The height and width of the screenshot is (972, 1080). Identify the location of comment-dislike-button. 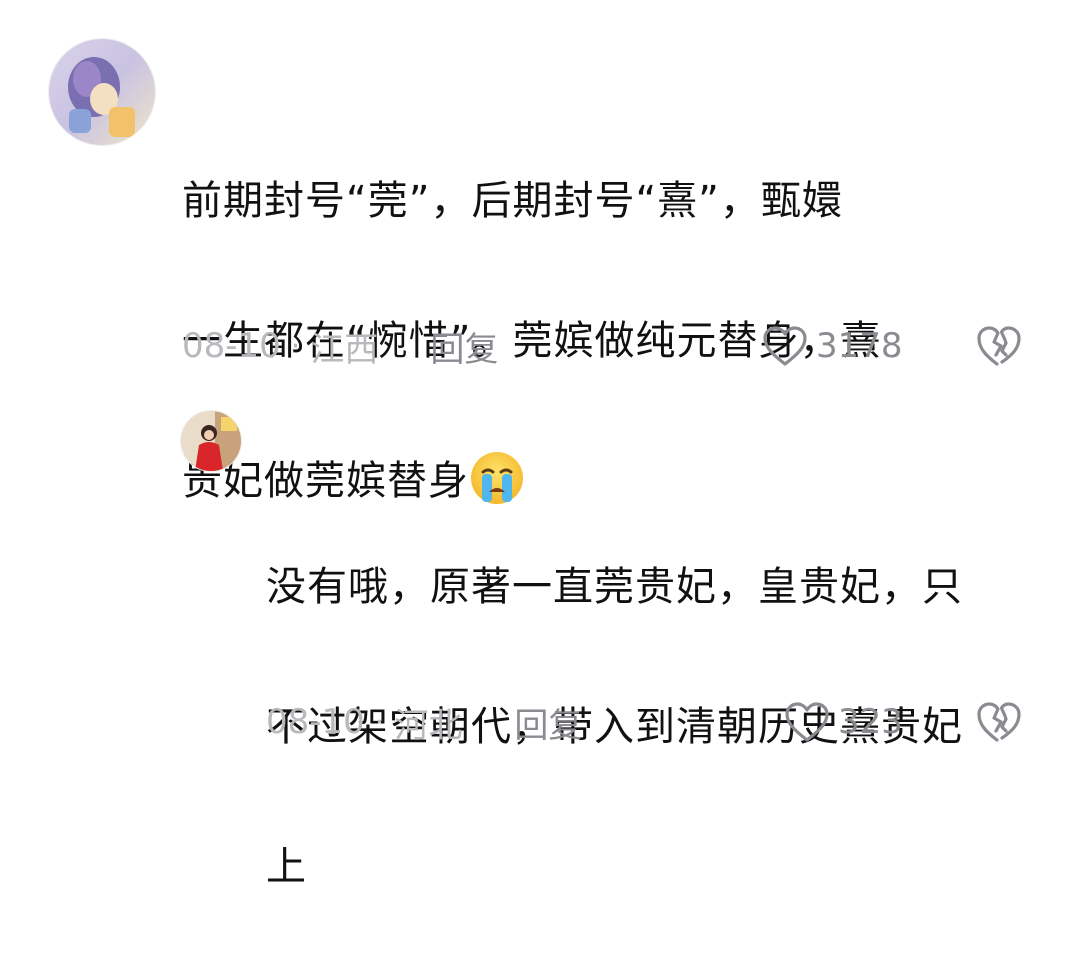
(999, 346).